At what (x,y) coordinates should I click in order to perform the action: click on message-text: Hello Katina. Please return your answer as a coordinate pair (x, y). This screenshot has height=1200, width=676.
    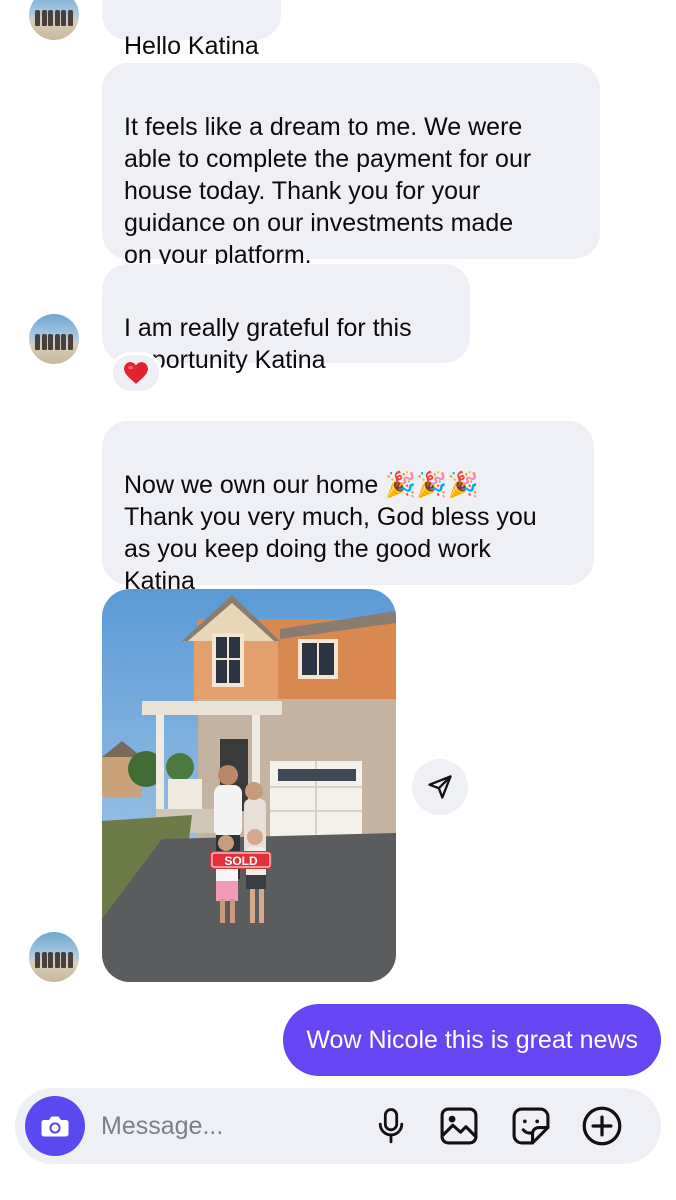
    Looking at the image, I should click on (191, 46).